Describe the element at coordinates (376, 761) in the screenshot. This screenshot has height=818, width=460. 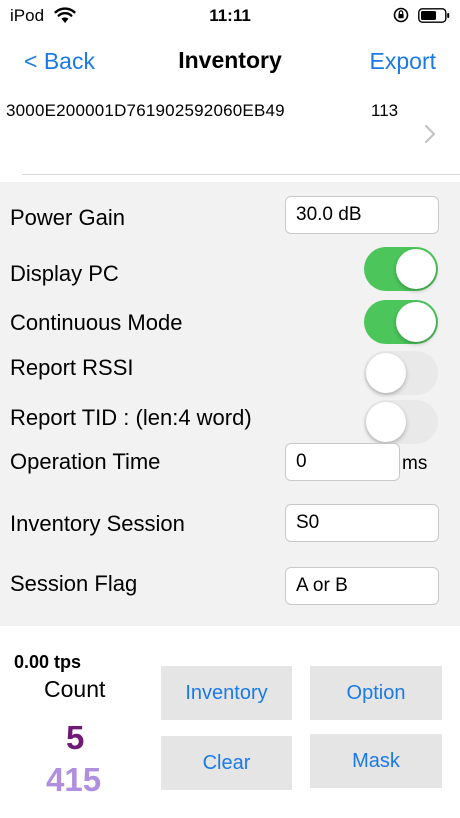
I see `mask-button: Mask` at that location.